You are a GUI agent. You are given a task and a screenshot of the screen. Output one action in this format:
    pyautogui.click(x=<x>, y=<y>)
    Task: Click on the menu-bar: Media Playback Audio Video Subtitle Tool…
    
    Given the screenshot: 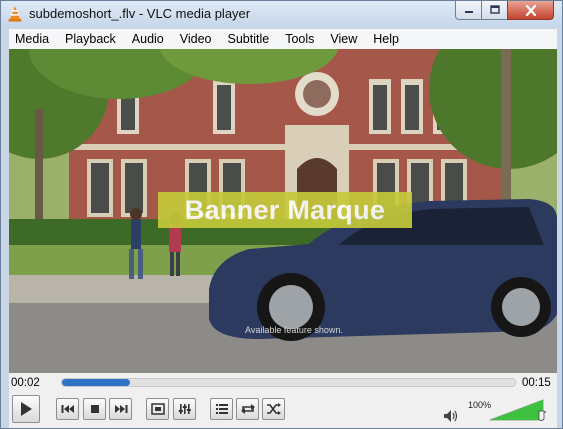 What is the action you would take?
    pyautogui.click(x=283, y=39)
    